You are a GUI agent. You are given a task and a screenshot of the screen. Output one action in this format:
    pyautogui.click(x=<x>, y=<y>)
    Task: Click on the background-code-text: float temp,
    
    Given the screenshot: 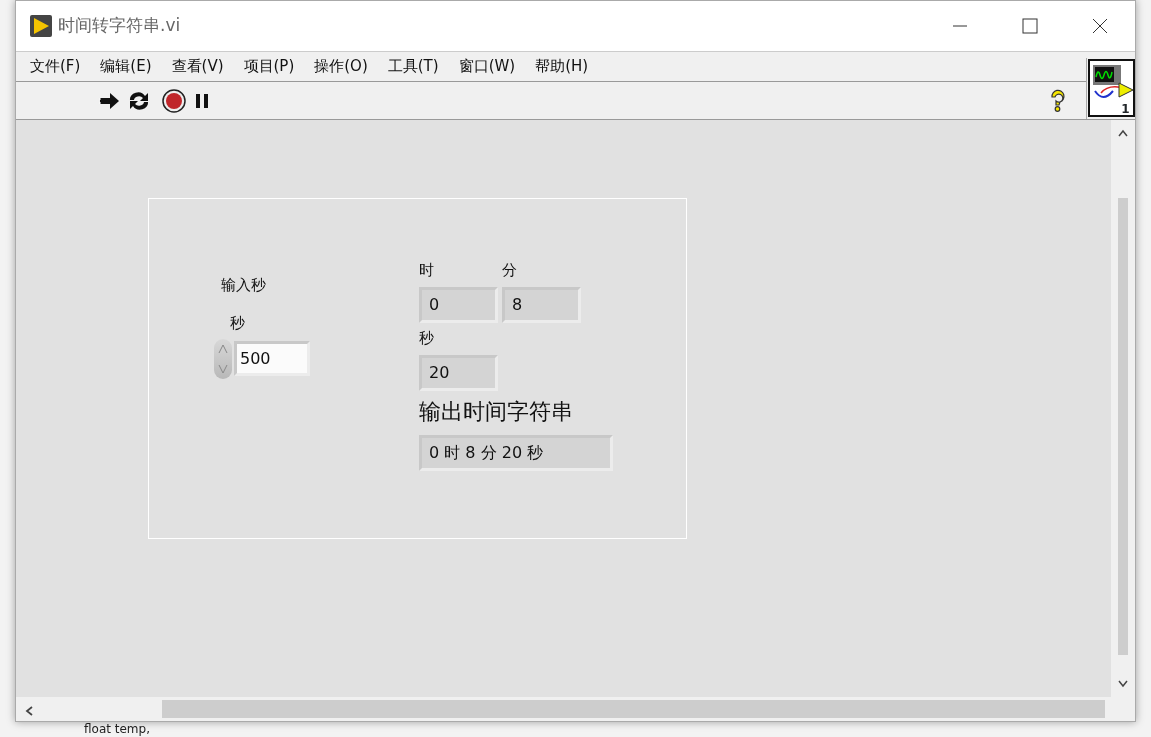 What is the action you would take?
    pyautogui.click(x=117, y=729)
    